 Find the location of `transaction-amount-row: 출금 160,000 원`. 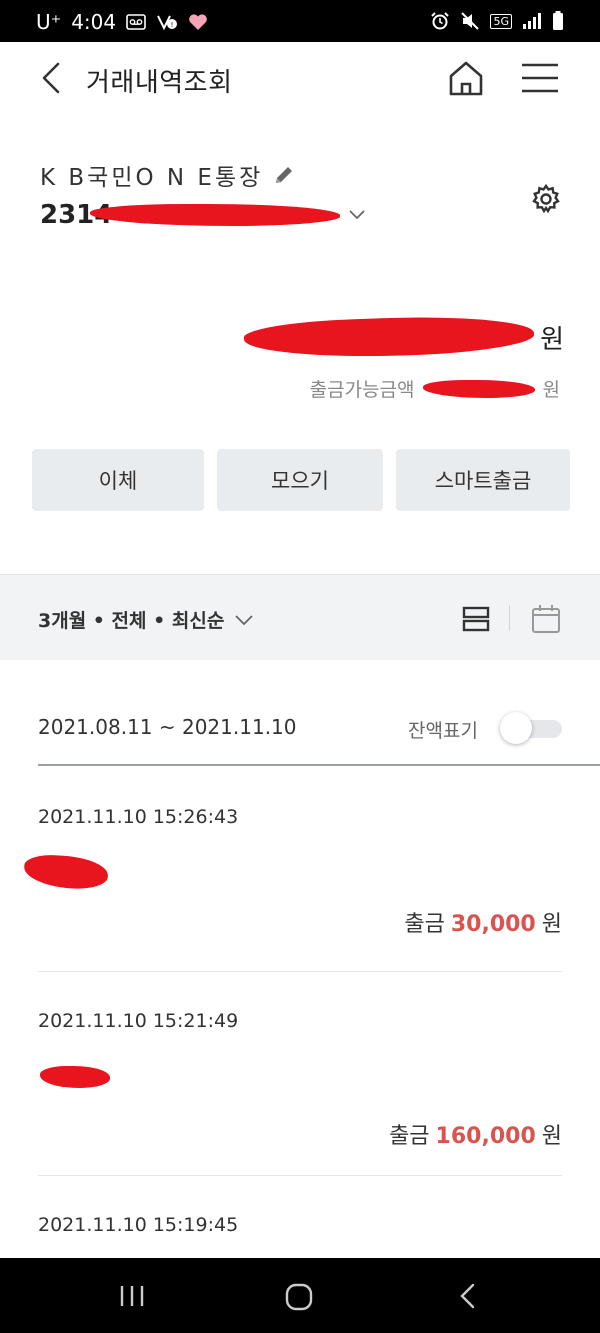

transaction-amount-row: 출금 160,000 원 is located at coordinates (475, 1134).